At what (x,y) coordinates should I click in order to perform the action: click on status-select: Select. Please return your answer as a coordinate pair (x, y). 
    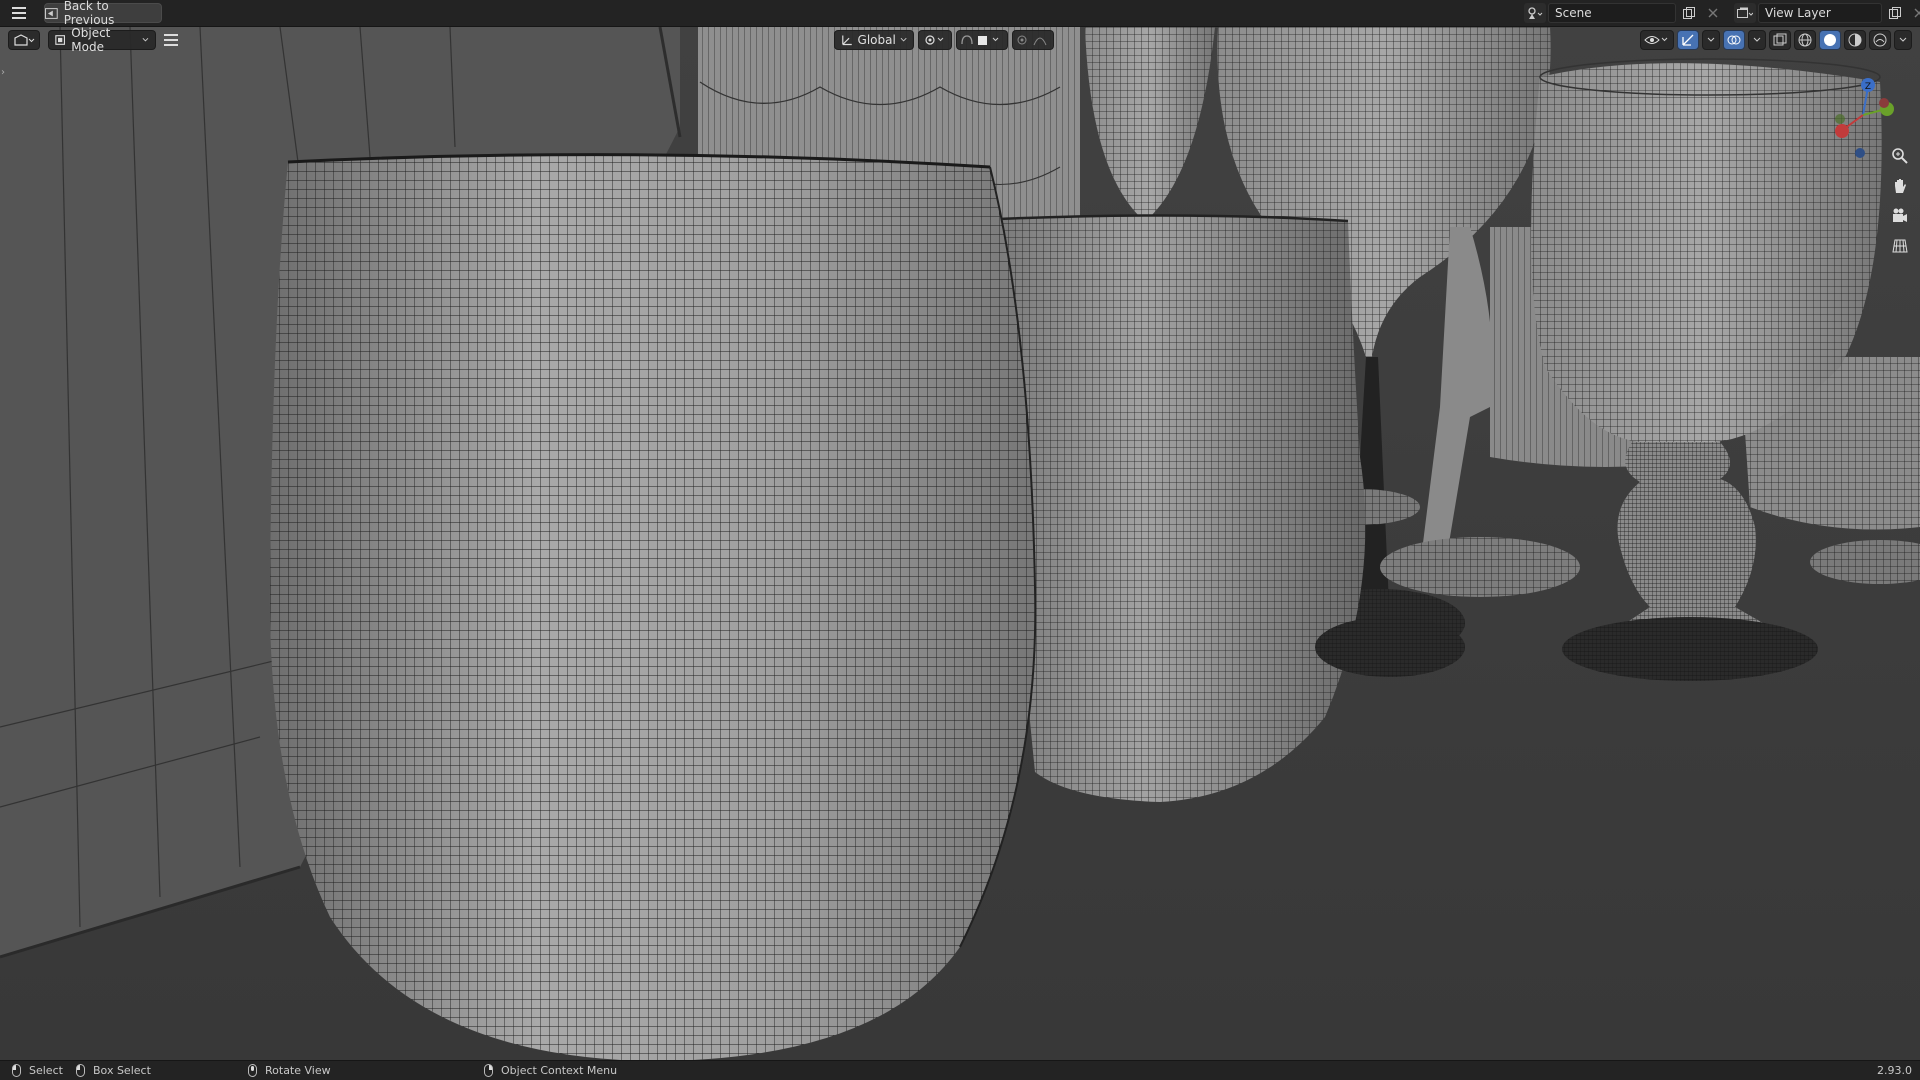
    Looking at the image, I should click on (37, 1070).